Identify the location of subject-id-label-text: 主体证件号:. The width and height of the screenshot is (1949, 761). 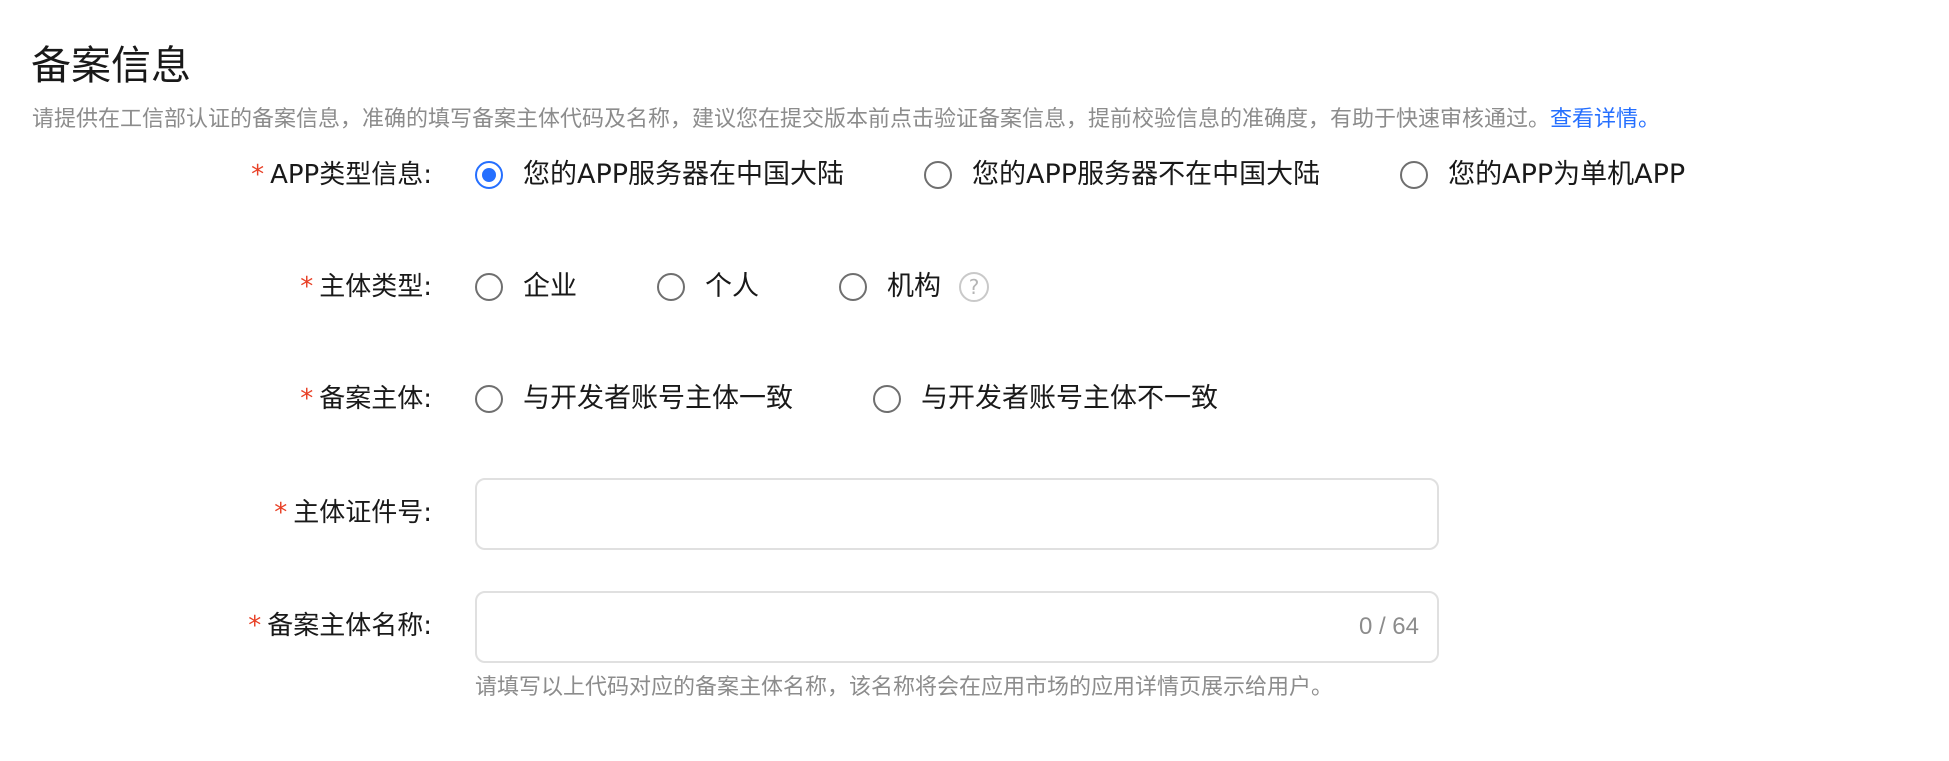
(362, 513).